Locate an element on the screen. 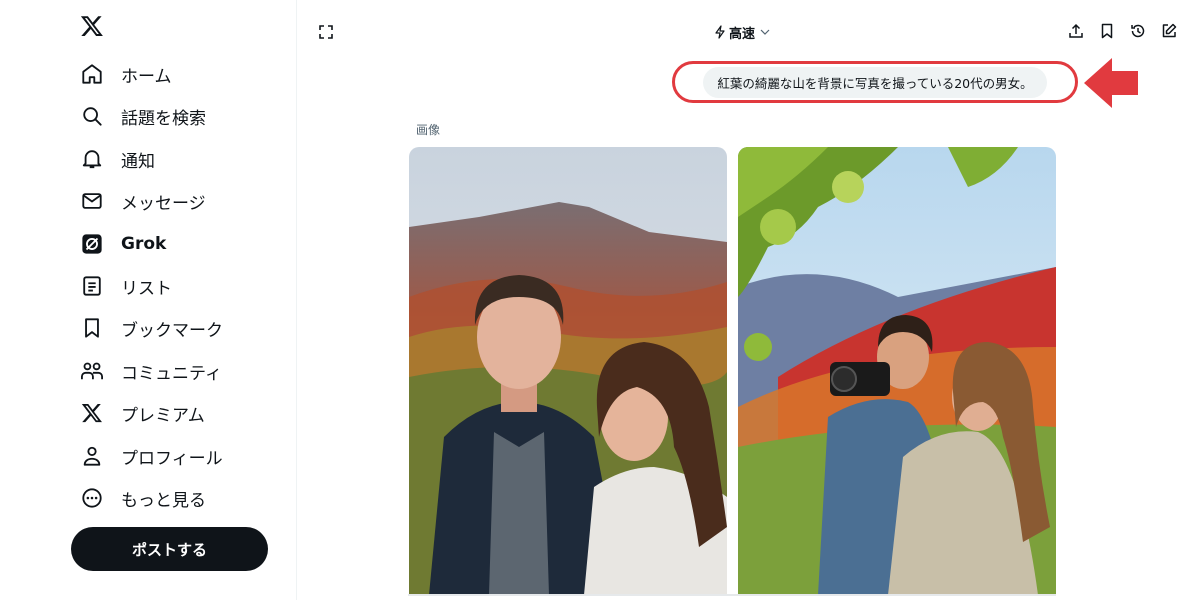 The height and width of the screenshot is (600, 1200). sidebar-item-premium: プレミアム is located at coordinates (142, 413).